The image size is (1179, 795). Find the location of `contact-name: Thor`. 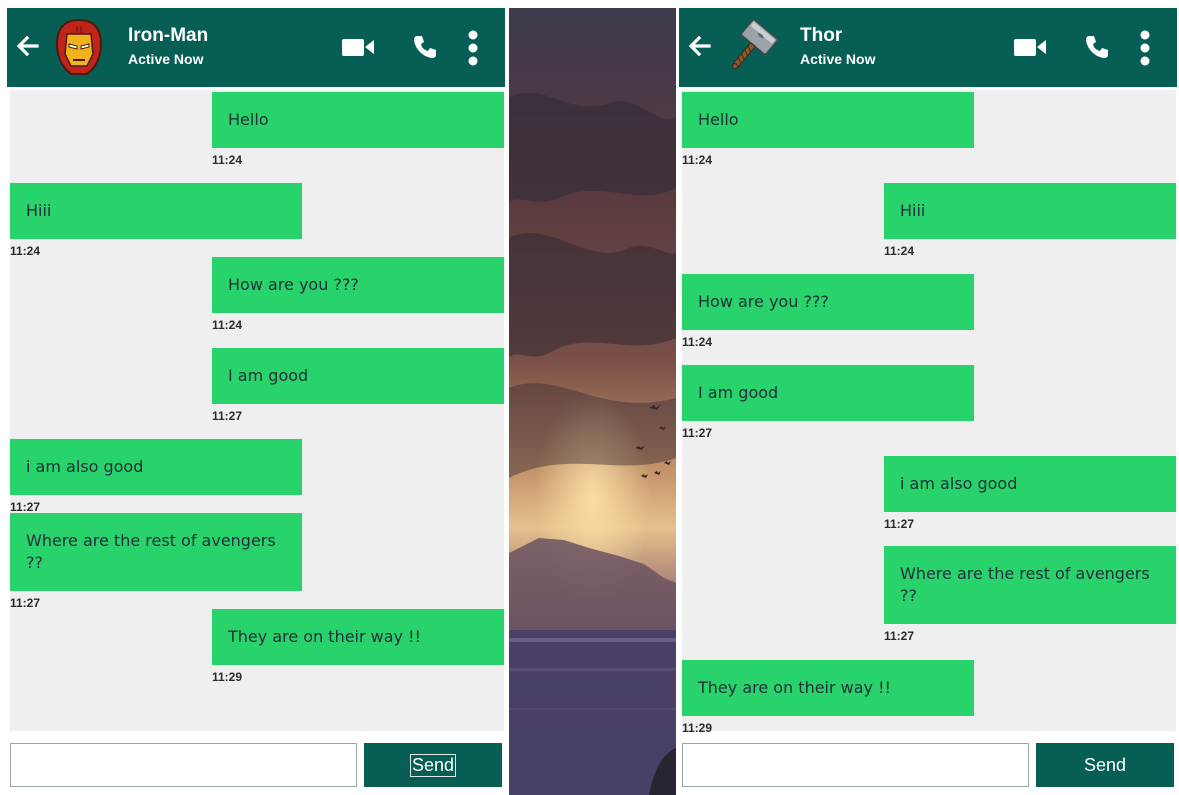

contact-name: Thor is located at coordinates (821, 35).